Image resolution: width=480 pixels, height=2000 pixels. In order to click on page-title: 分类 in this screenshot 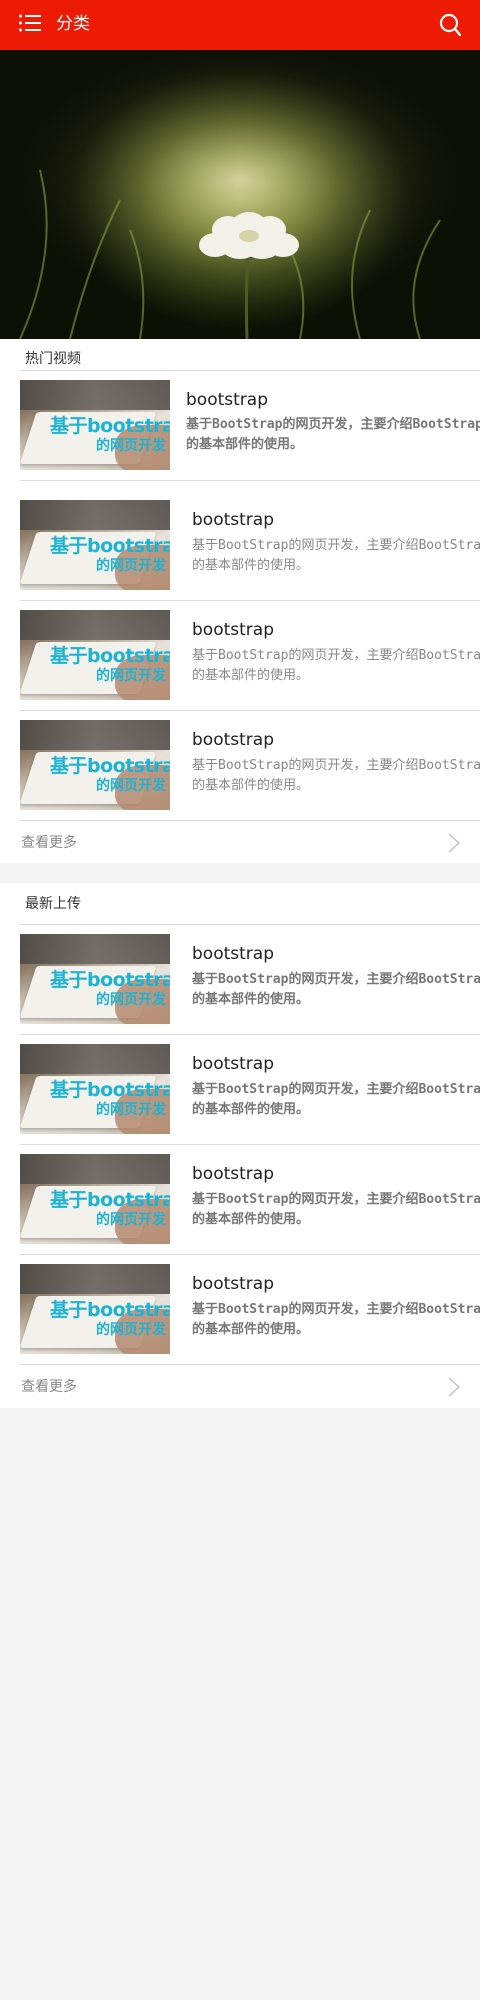, I will do `click(73, 24)`.